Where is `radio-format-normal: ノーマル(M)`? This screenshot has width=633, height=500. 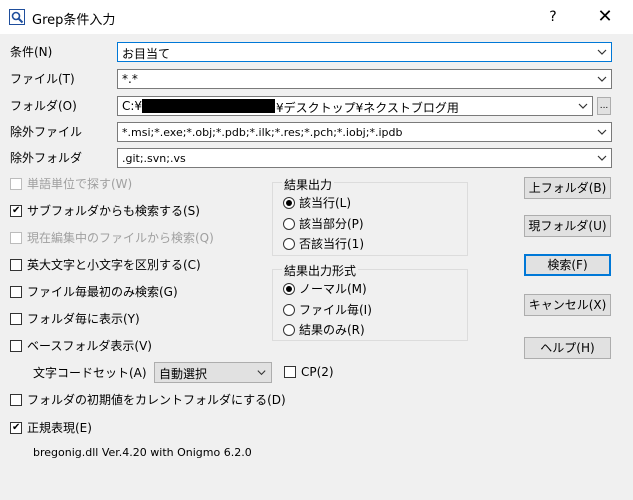 radio-format-normal: ノーマル(M) is located at coordinates (325, 288).